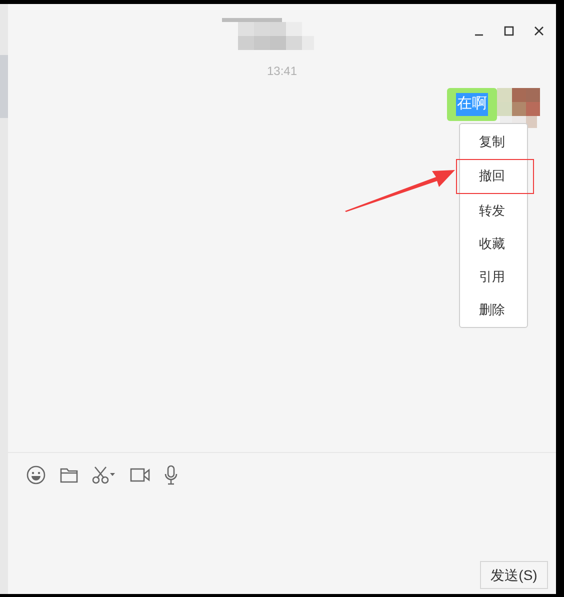 This screenshot has width=564, height=597. What do you see at coordinates (69, 475) in the screenshot?
I see `folder-icon` at bounding box center [69, 475].